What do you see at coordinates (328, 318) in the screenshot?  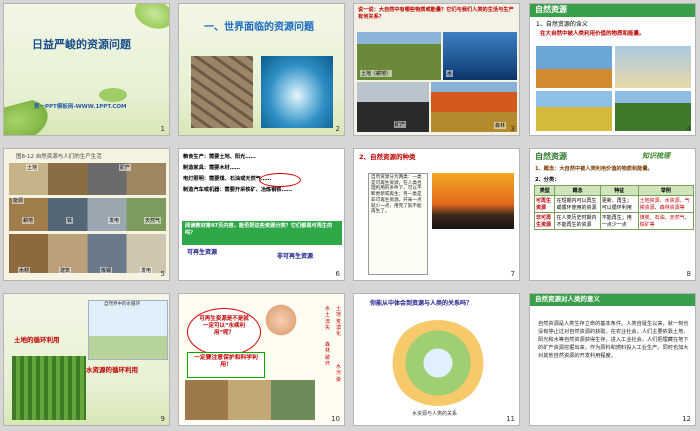 I see `side-label-1: 水土流失` at bounding box center [328, 318].